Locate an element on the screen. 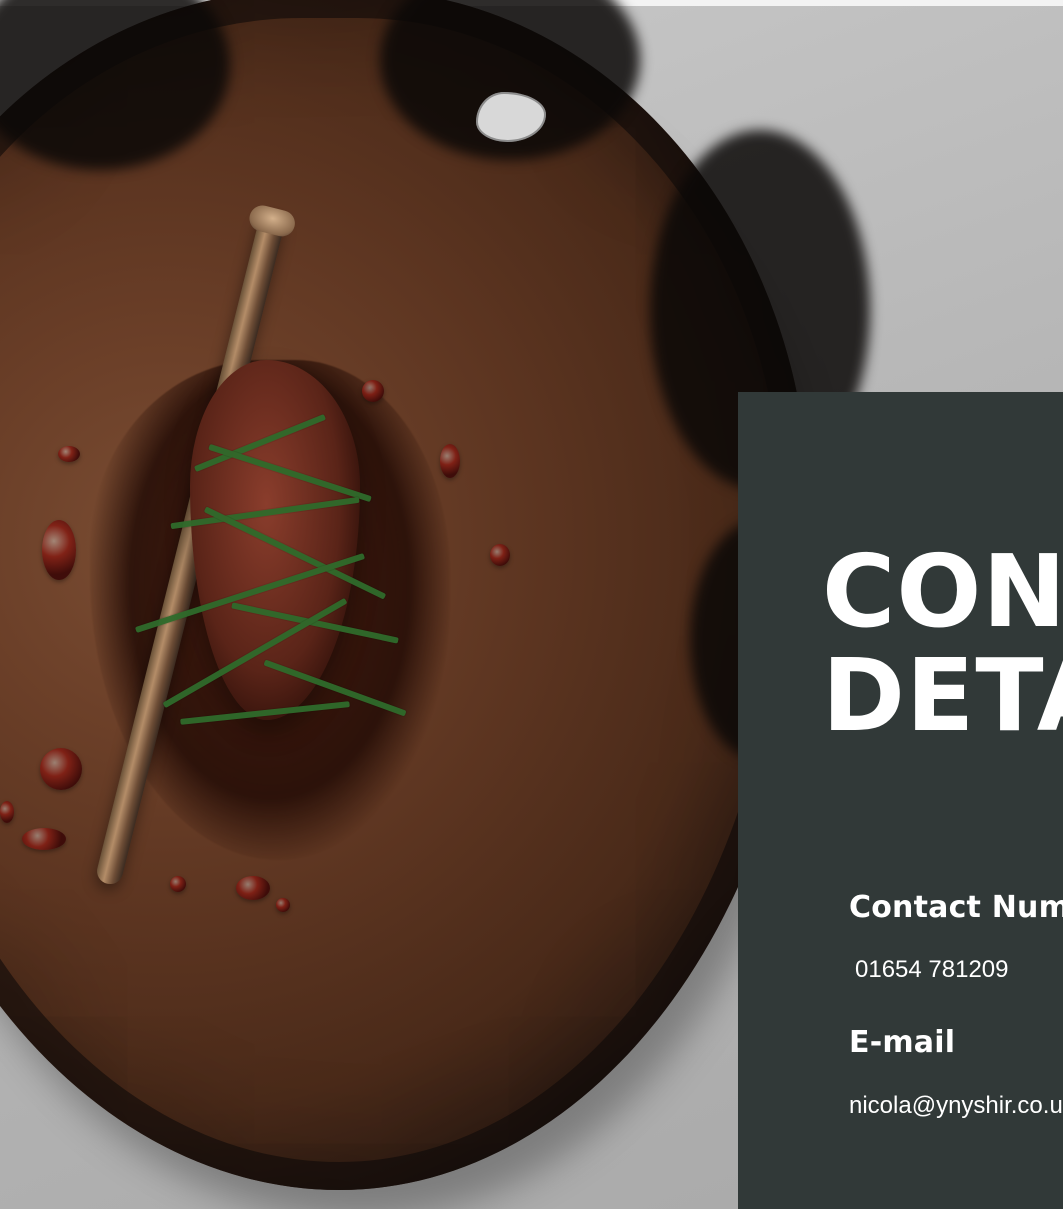 The height and width of the screenshot is (1209, 1063). contact-title: CONT DETA is located at coordinates (942, 644).